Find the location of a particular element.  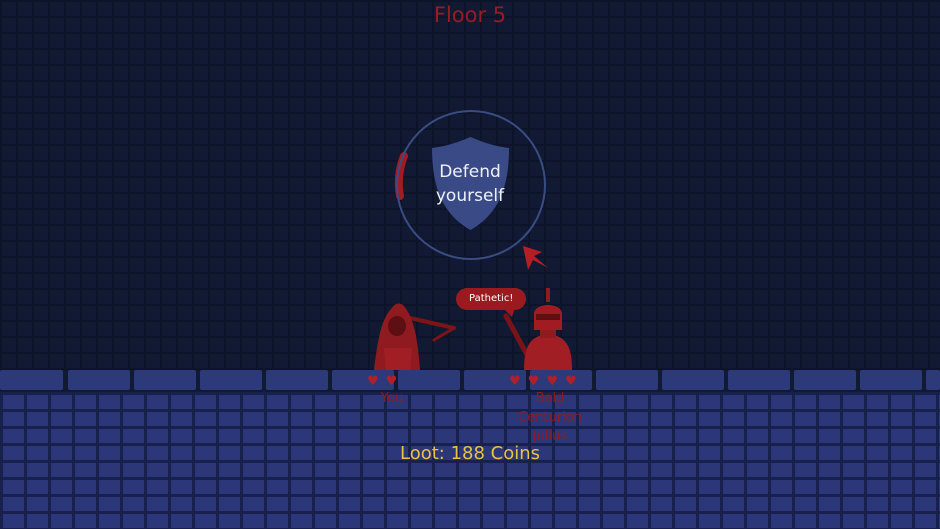

action-label: Defend yourself is located at coordinates (470, 184).